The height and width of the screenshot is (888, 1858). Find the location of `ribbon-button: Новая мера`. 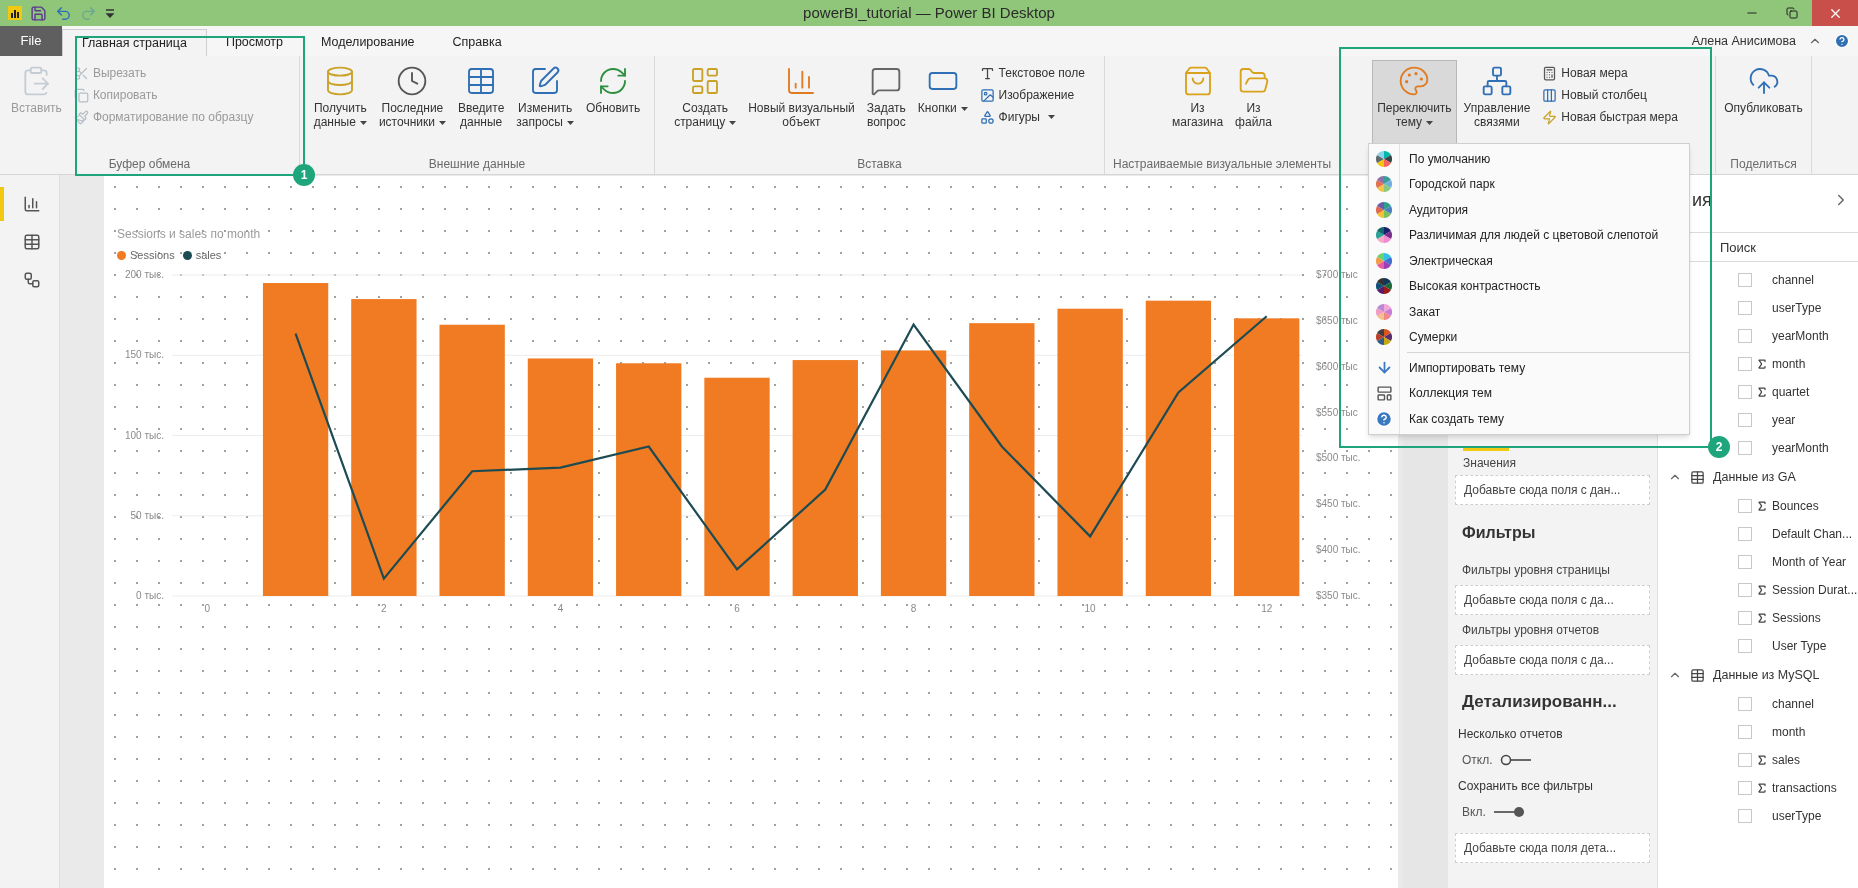

ribbon-button: Новая мера is located at coordinates (1610, 73).